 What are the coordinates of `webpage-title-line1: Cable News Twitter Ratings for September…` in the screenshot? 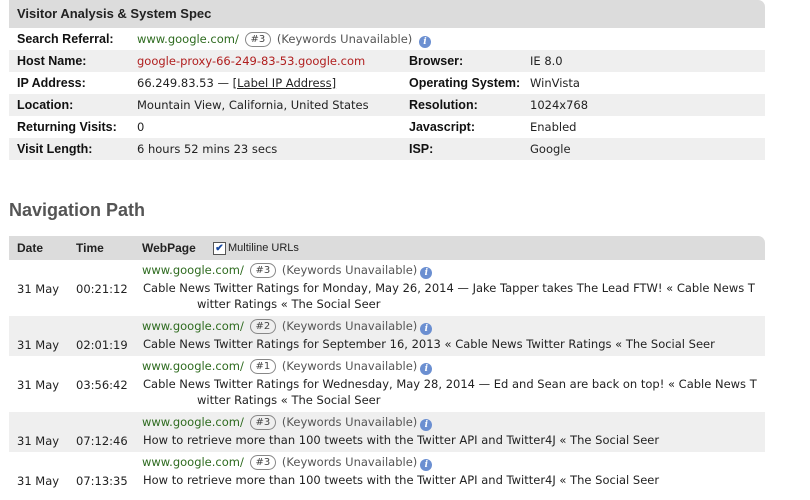 It's located at (429, 344).